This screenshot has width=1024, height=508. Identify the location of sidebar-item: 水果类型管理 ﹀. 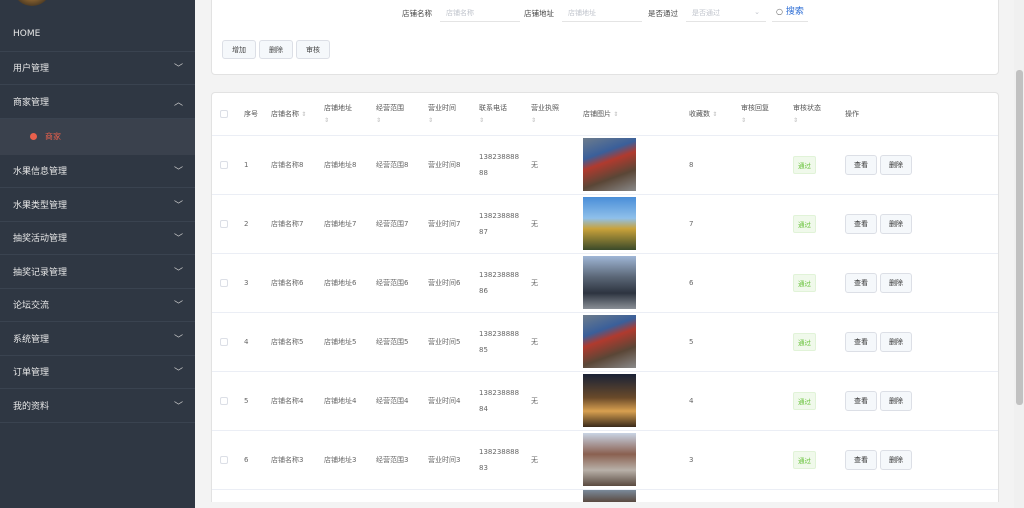
(97, 205).